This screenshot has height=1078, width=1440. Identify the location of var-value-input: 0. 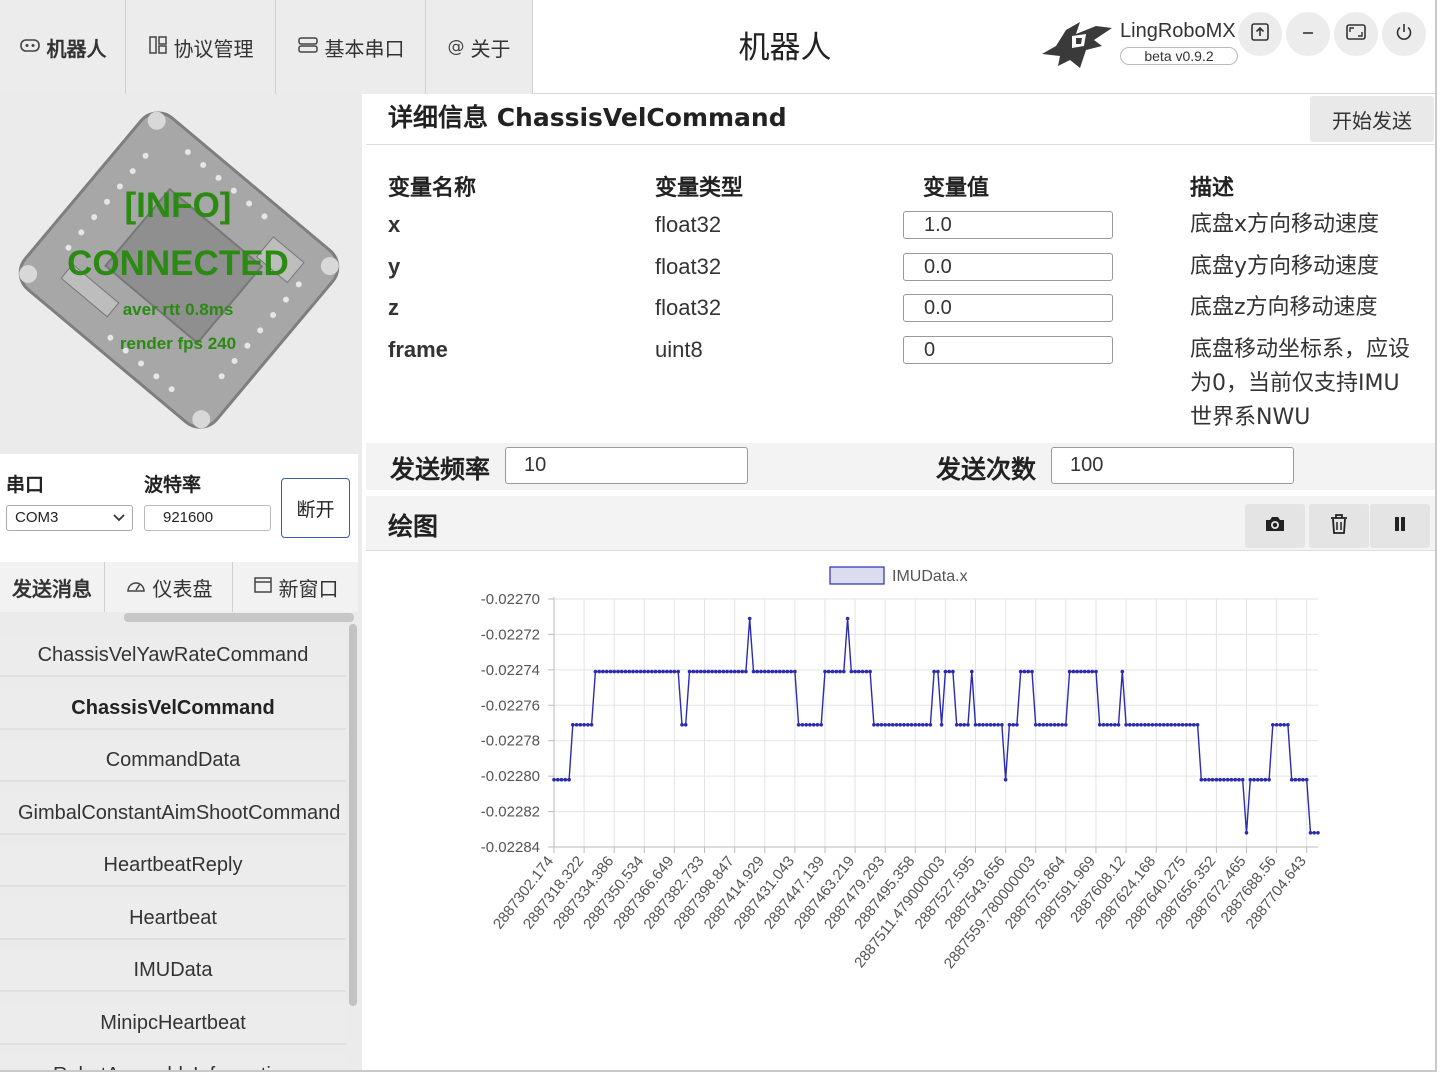
(1008, 350).